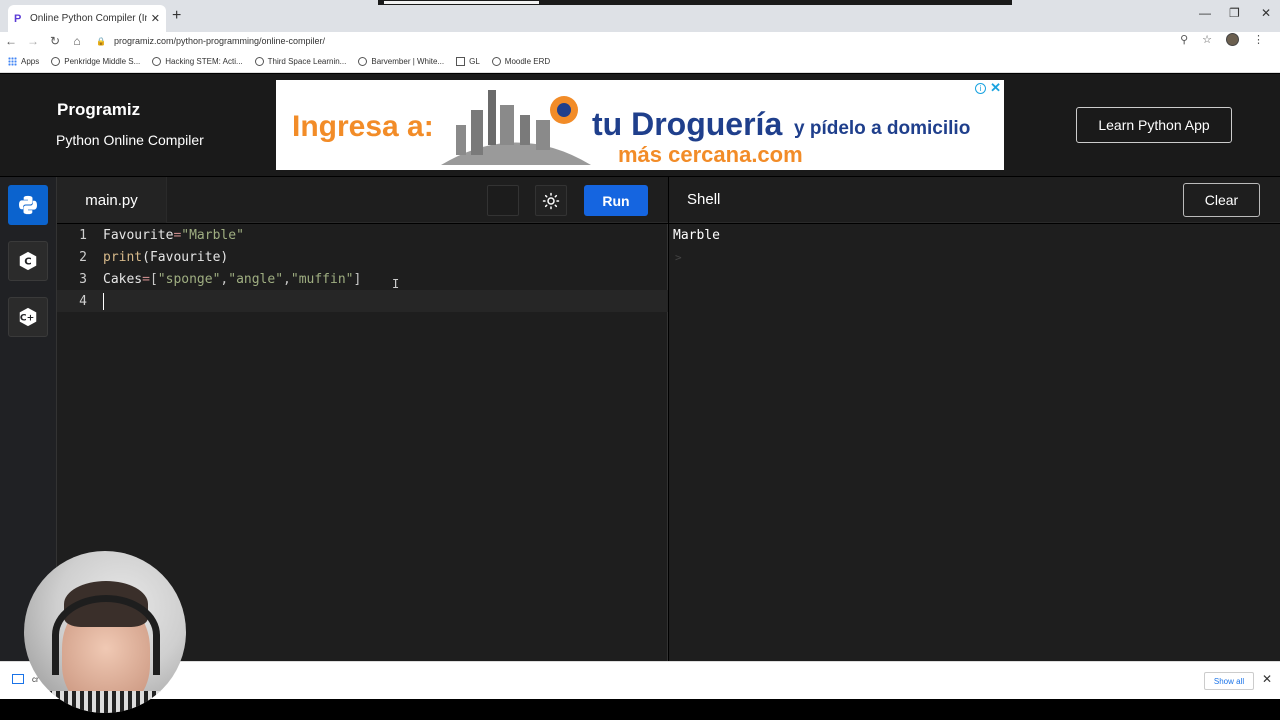 The height and width of the screenshot is (720, 1280). I want to click on code-token: Favourite, so click(138, 235).